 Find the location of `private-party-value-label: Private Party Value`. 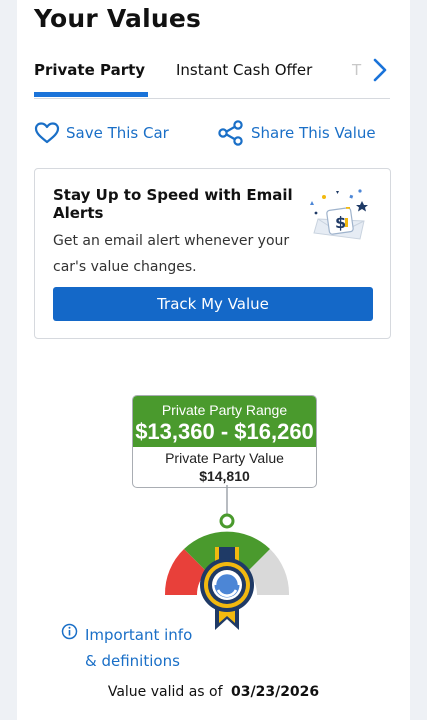

private-party-value-label: Private Party Value is located at coordinates (224, 458).